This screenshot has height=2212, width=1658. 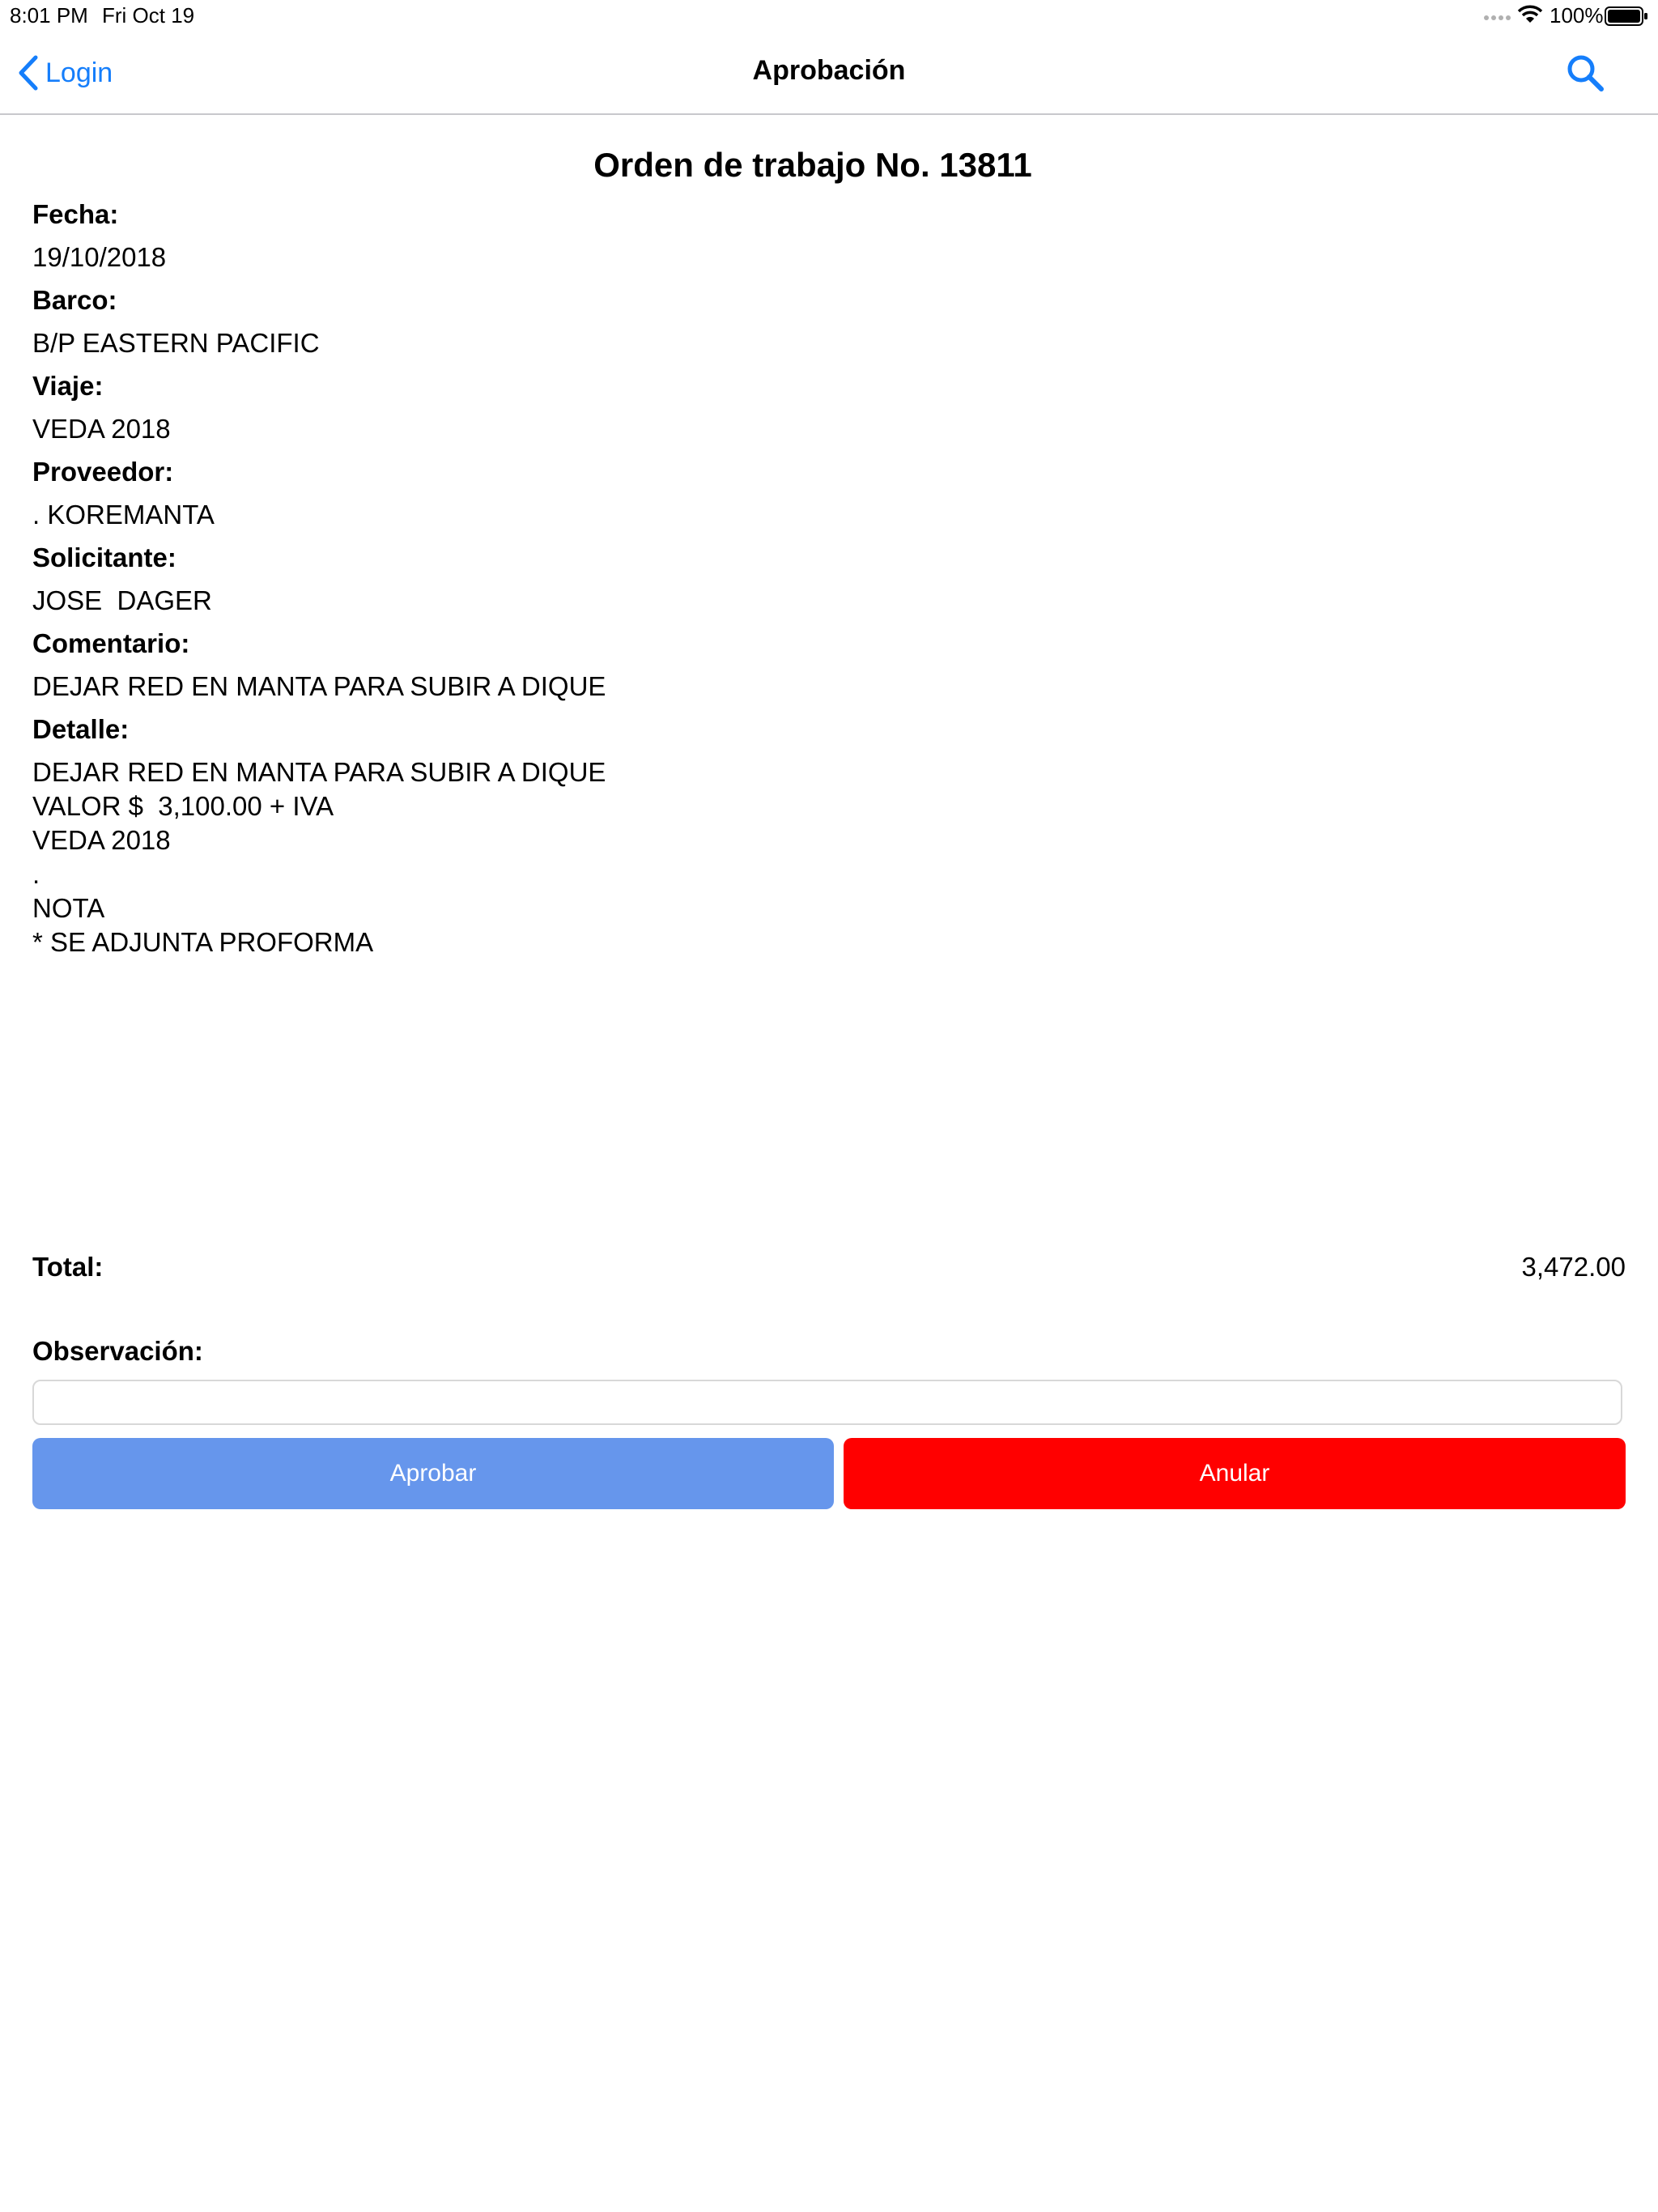 I want to click on field-label-solicitante: Solicitante:, so click(x=104, y=557).